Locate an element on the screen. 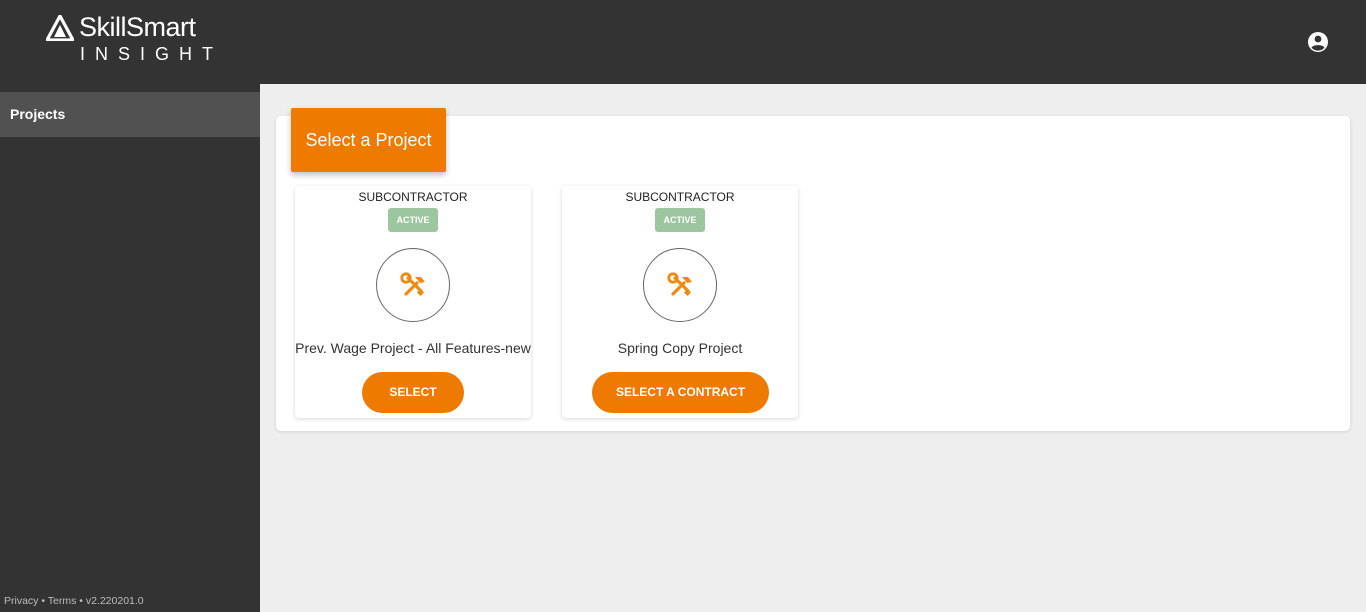 This screenshot has width=1366, height=612. logo-triangle-icon is located at coordinates (60, 28).